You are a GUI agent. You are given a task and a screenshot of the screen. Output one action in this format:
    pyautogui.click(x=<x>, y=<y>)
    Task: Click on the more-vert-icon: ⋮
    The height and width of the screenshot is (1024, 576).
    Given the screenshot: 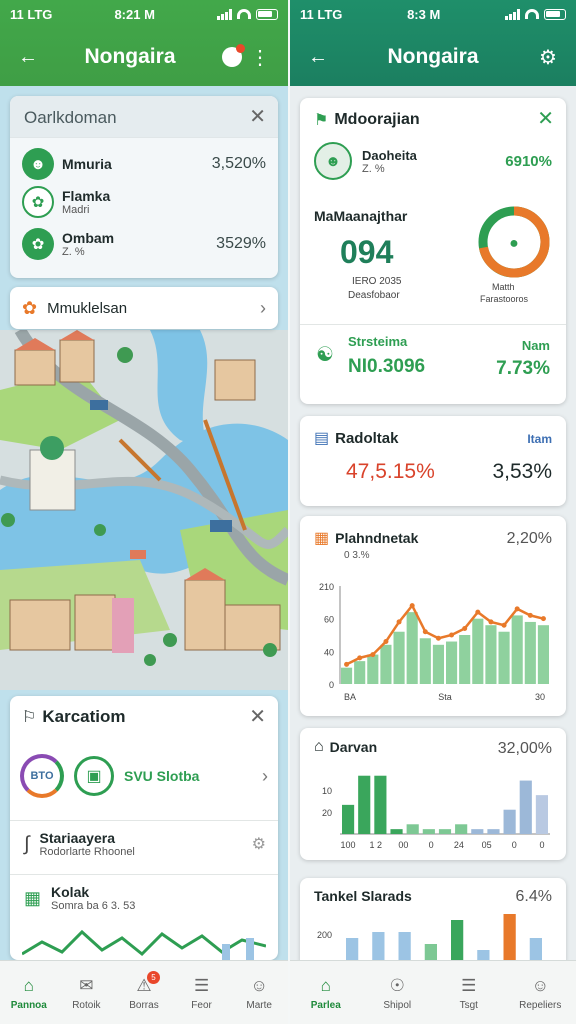 What is the action you would take?
    pyautogui.click(x=260, y=57)
    